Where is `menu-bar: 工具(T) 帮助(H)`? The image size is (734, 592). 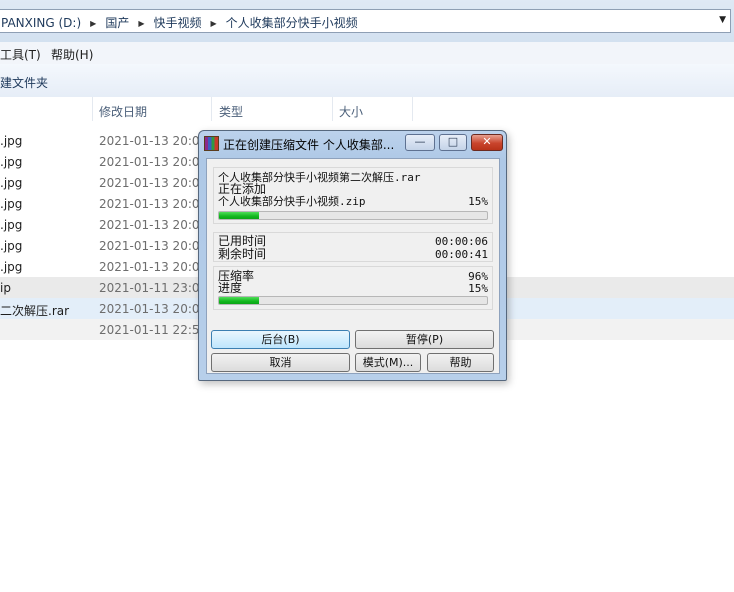 menu-bar: 工具(T) 帮助(H) is located at coordinates (367, 53).